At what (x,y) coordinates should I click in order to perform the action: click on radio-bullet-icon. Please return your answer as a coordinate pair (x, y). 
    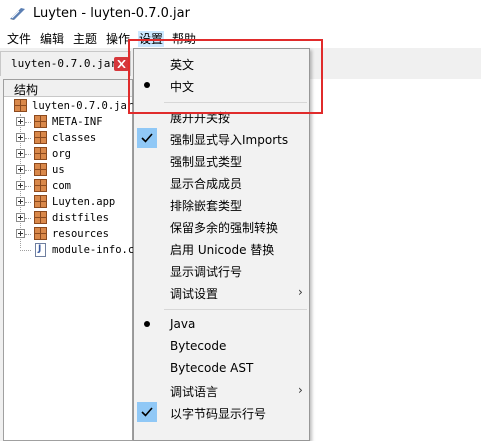
    Looking at the image, I should click on (147, 324).